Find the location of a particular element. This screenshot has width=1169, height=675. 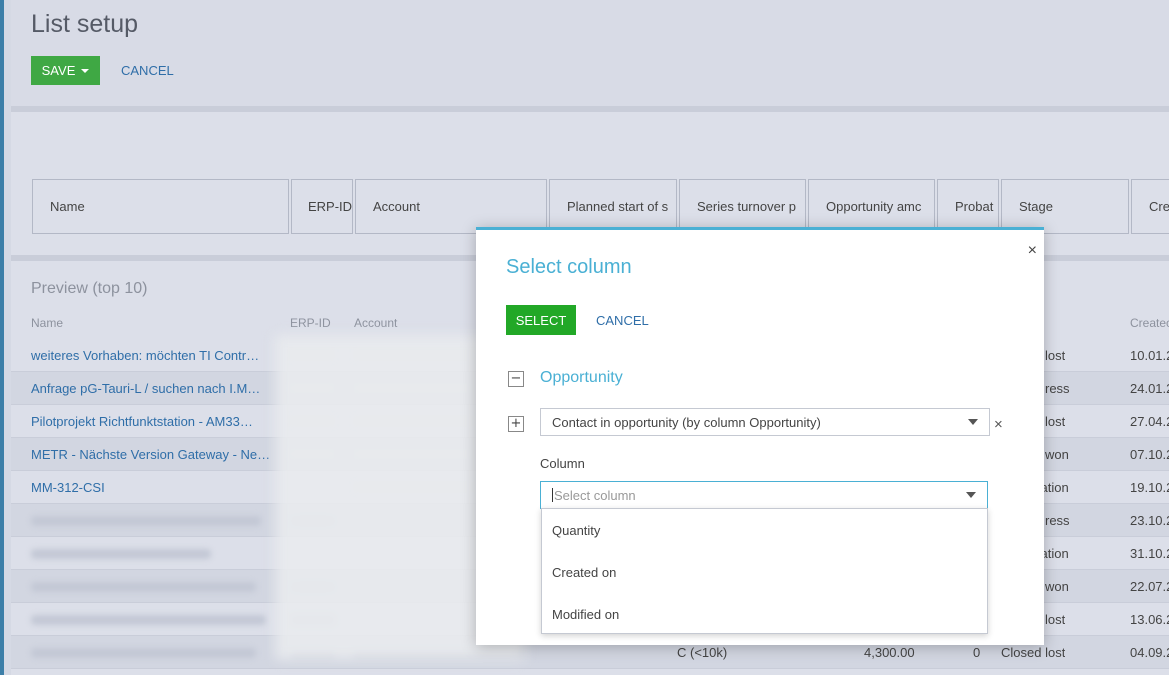

column-header-series-turnover: Series turnover p is located at coordinates (742, 206).